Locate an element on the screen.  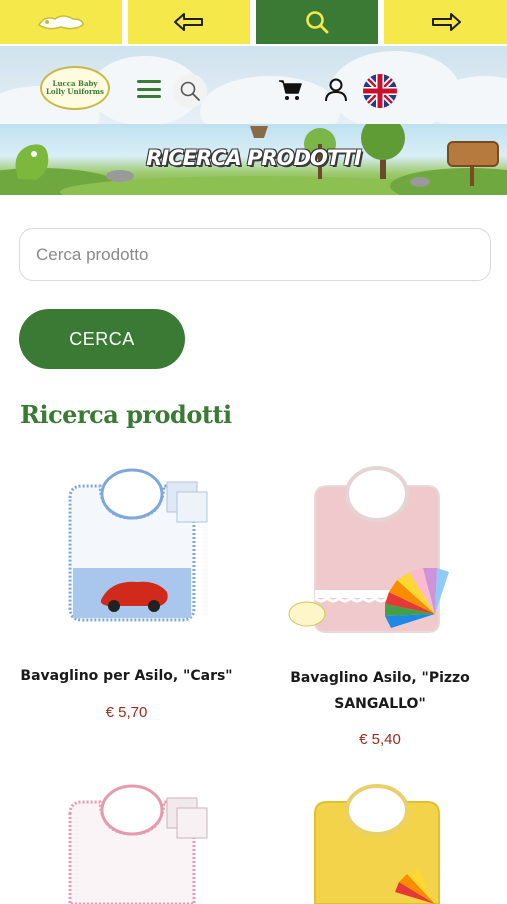
home-logo-icon is located at coordinates (60, 22).